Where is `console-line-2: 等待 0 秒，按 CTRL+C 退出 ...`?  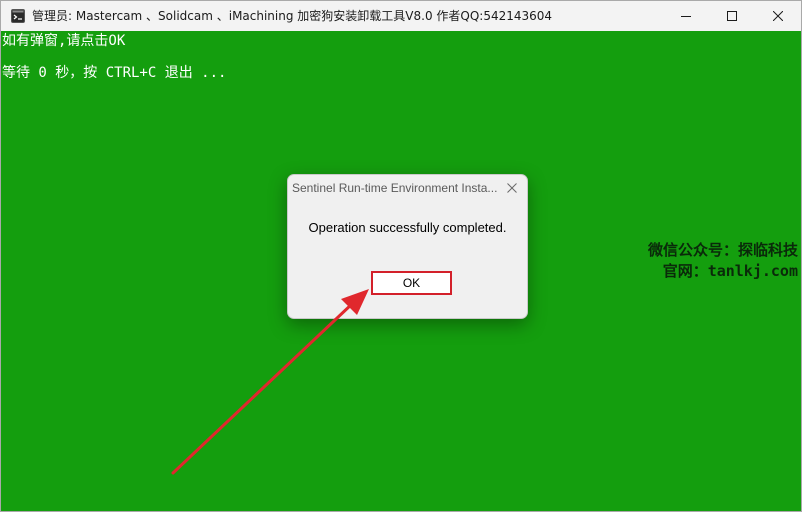
console-line-2: 等待 0 秒，按 CTRL+C 退出 ... is located at coordinates (114, 73).